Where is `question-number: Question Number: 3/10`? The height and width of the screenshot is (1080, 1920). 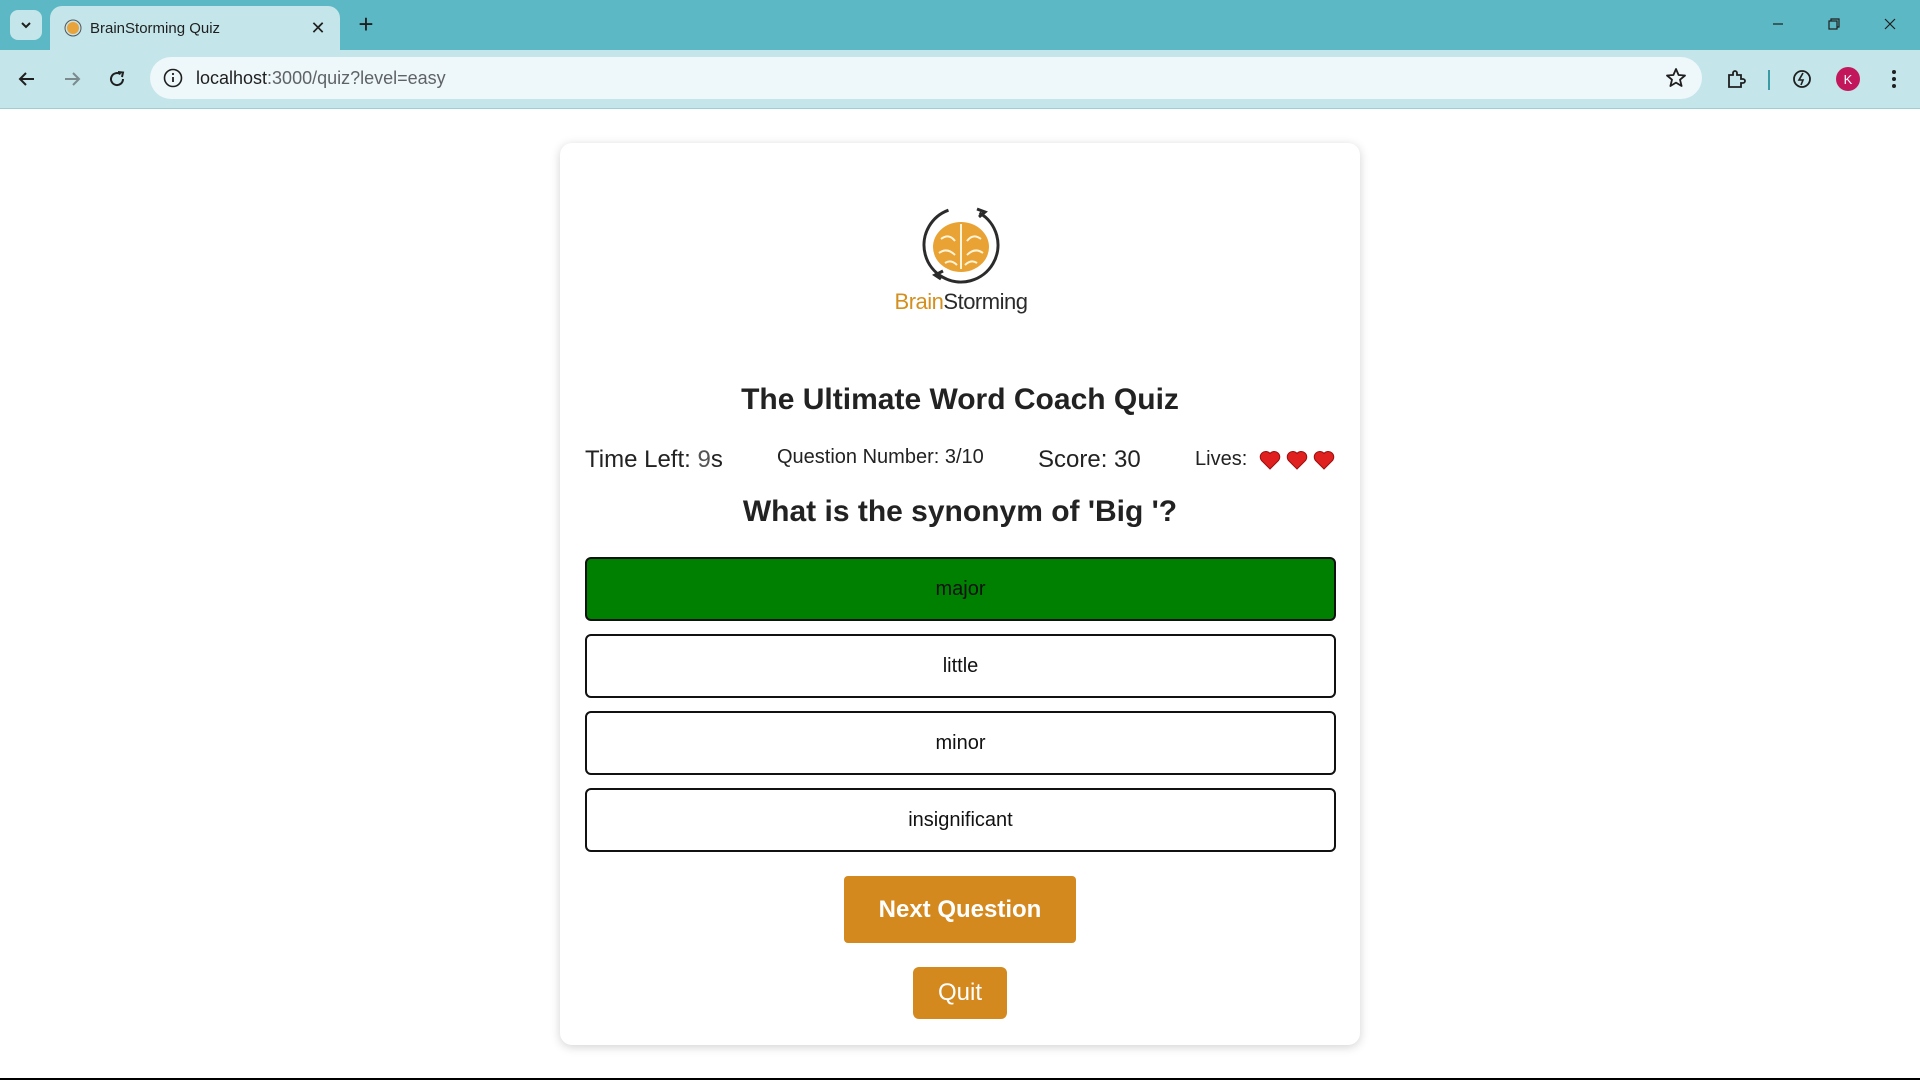 question-number: Question Number: 3/10 is located at coordinates (880, 457).